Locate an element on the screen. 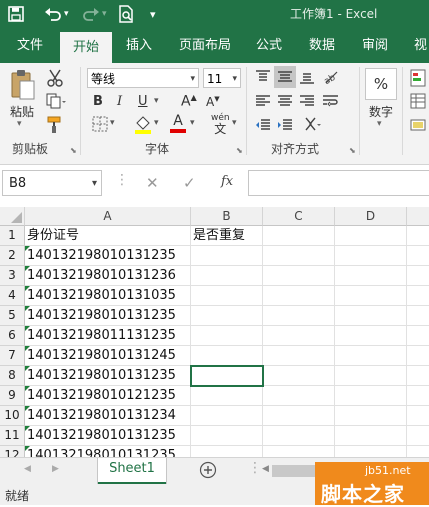 Image resolution: width=429 pixels, height=507 pixels. cell-b3 is located at coordinates (227, 276).